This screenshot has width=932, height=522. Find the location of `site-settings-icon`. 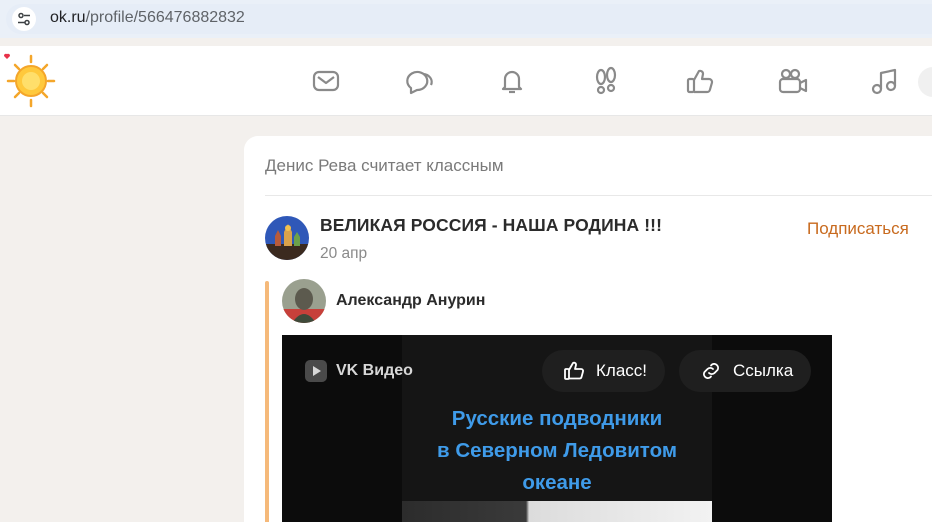

site-settings-icon is located at coordinates (24, 19).